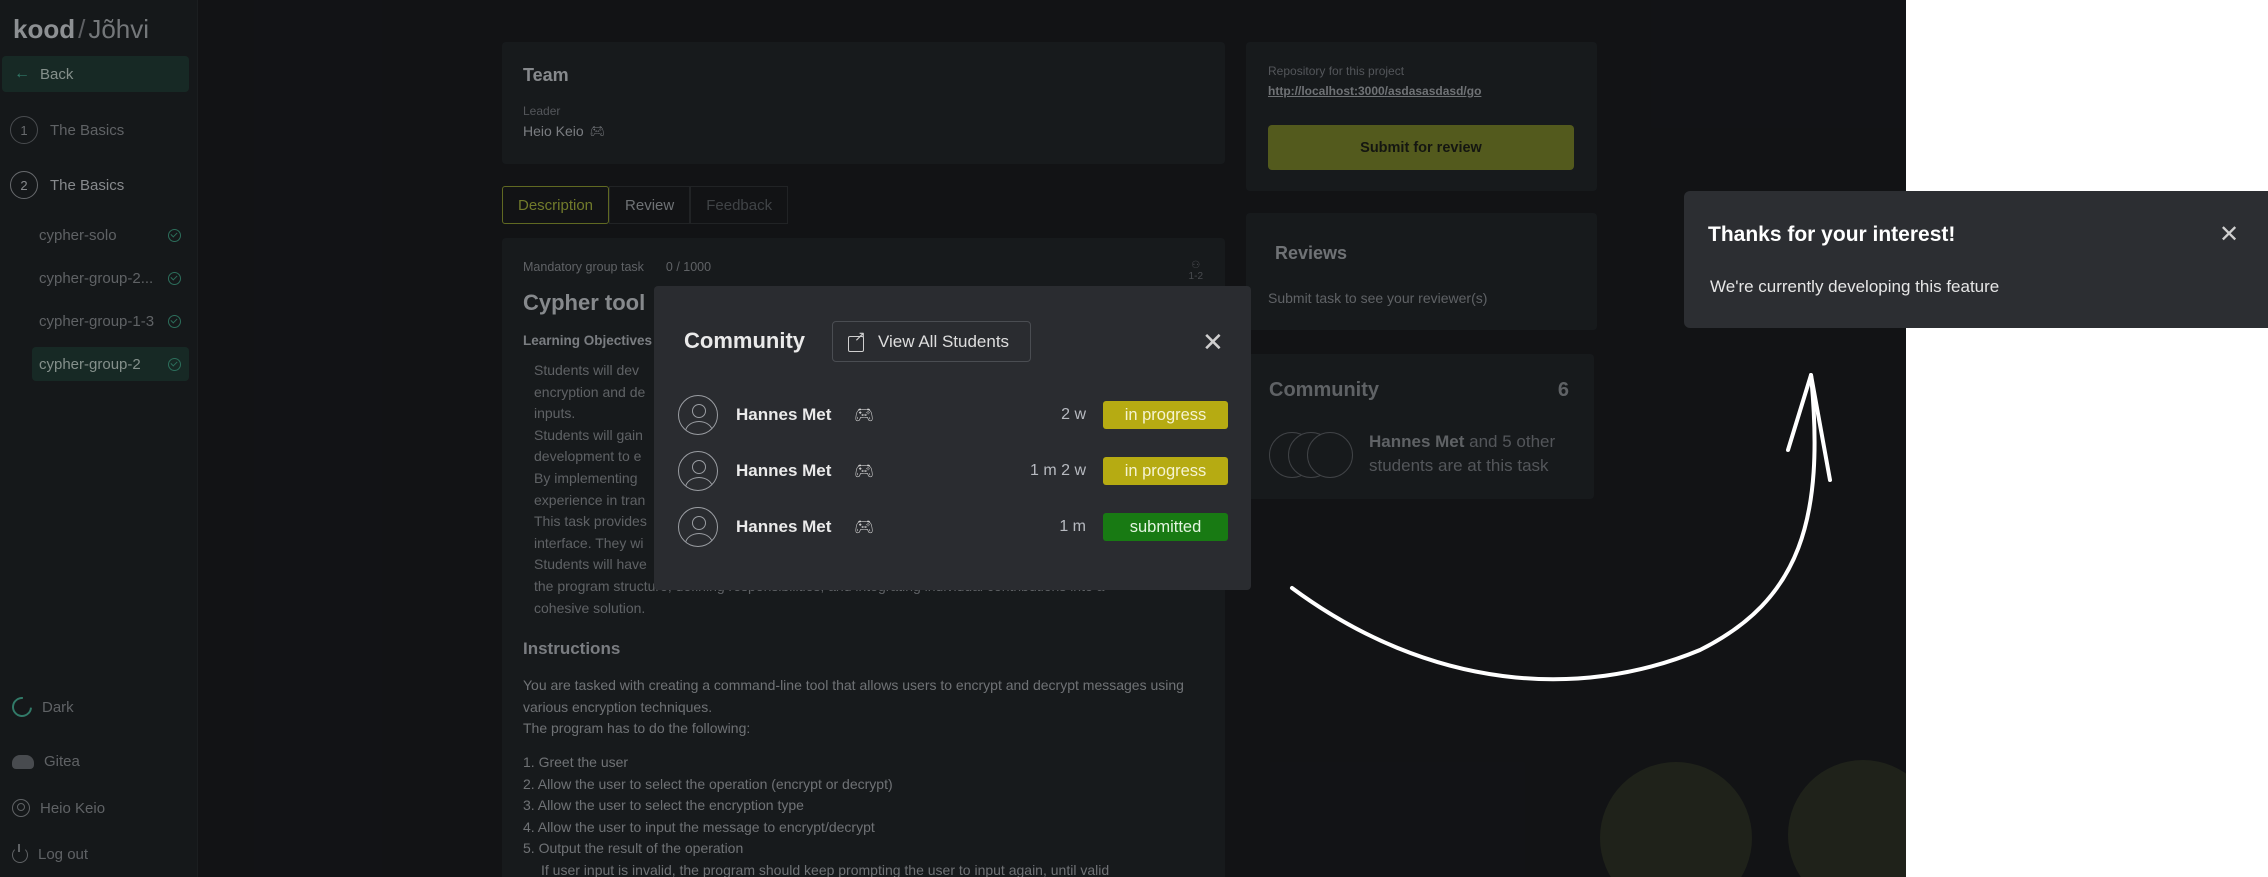  What do you see at coordinates (1073, 414) in the screenshot?
I see `student-time: 2 w` at bounding box center [1073, 414].